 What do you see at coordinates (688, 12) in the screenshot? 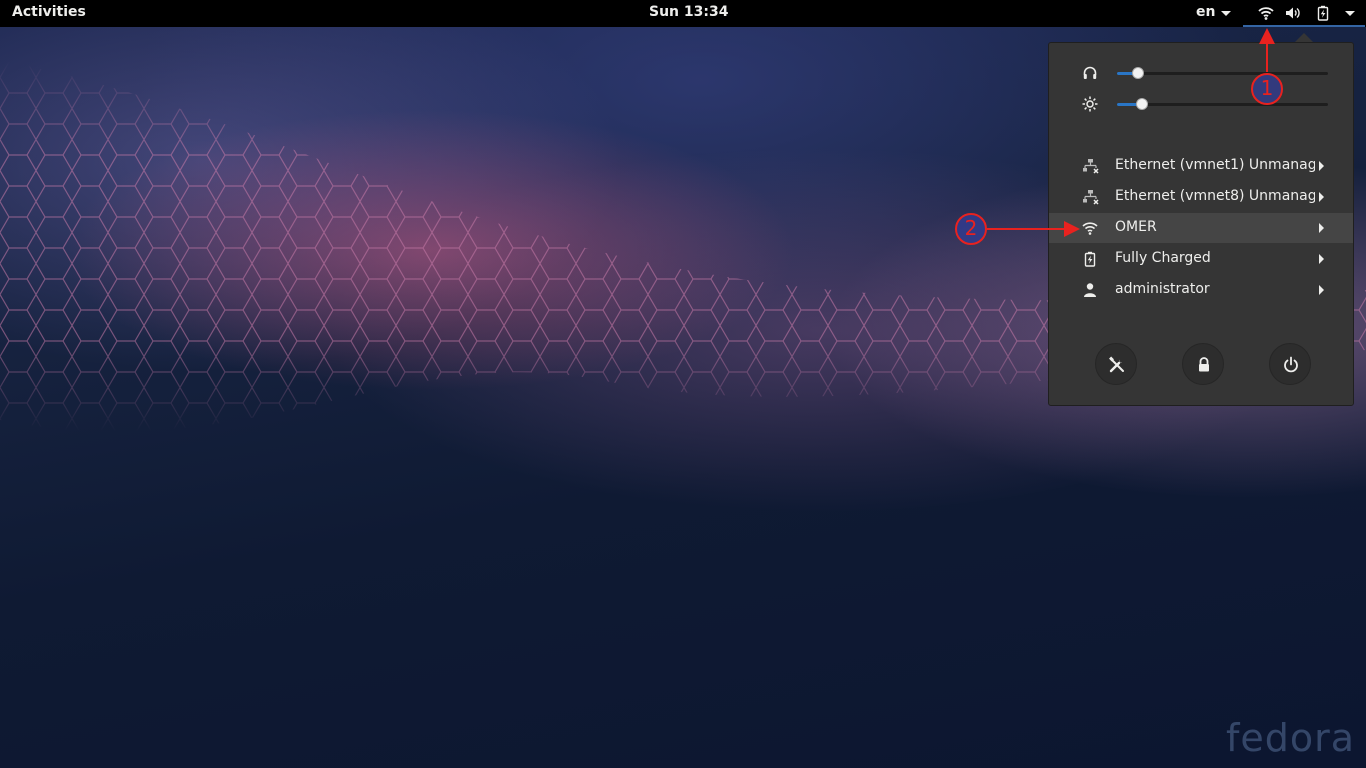
I see `clock: Sun 13:34` at bounding box center [688, 12].